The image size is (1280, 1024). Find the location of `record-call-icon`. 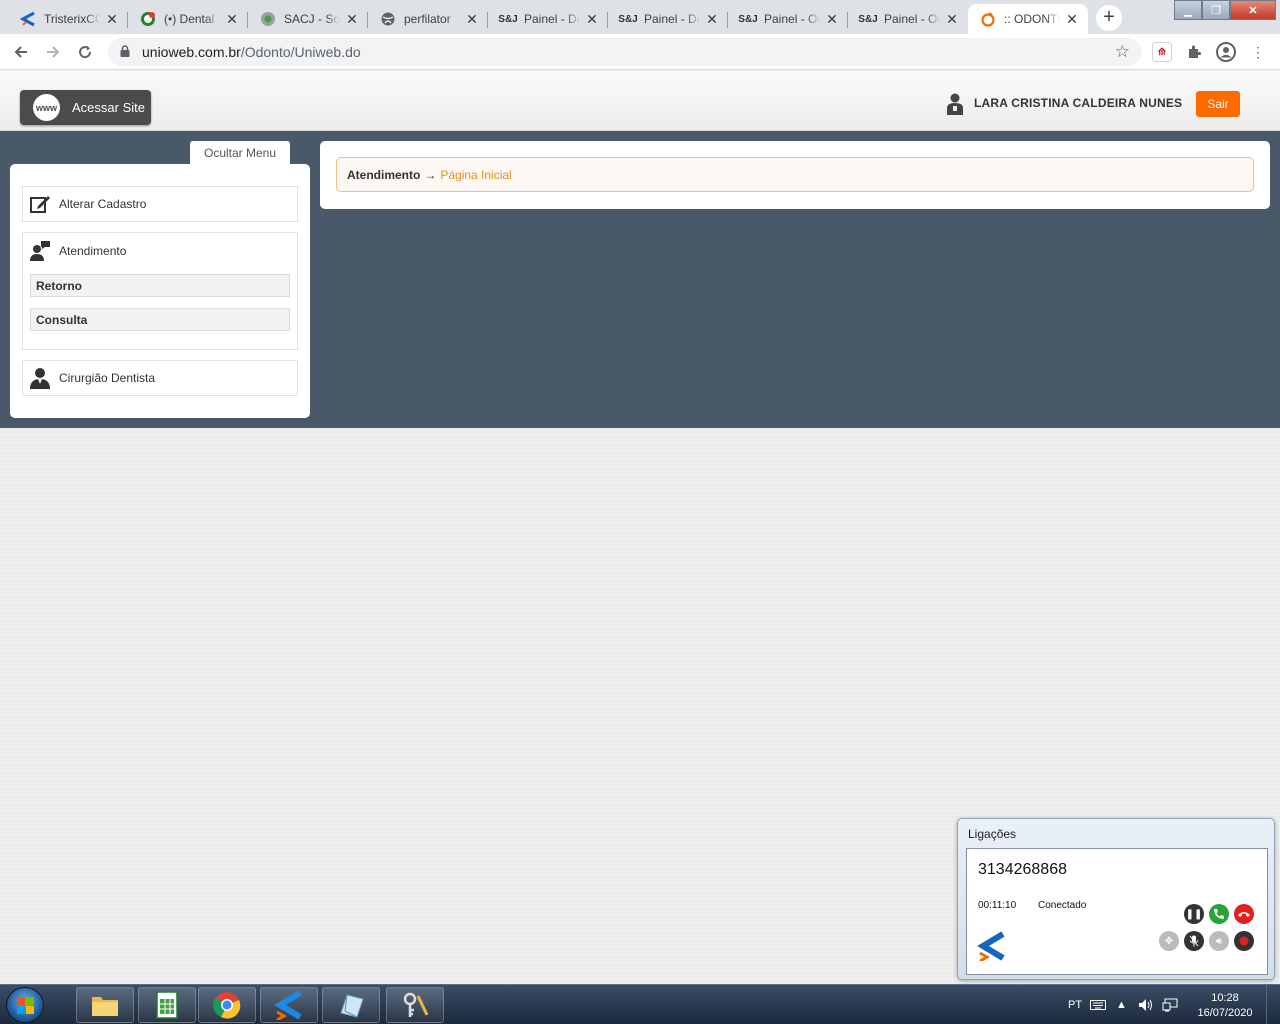

record-call-icon is located at coordinates (1244, 941).